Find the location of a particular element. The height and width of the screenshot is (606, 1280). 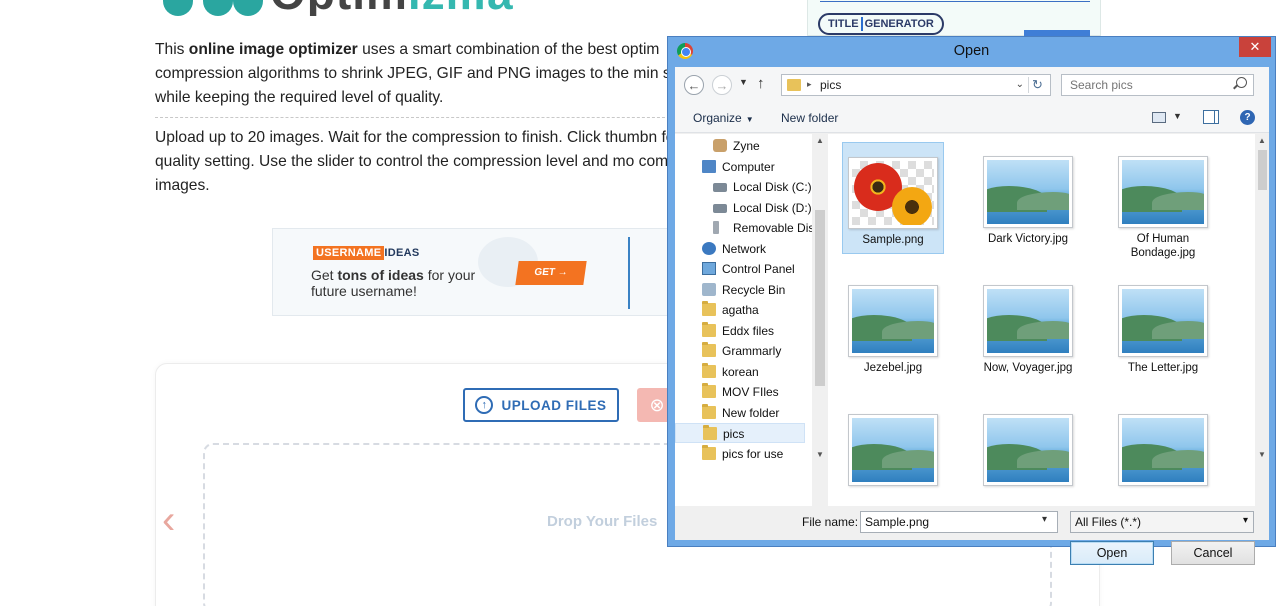

open-button: Open is located at coordinates (1112, 553).